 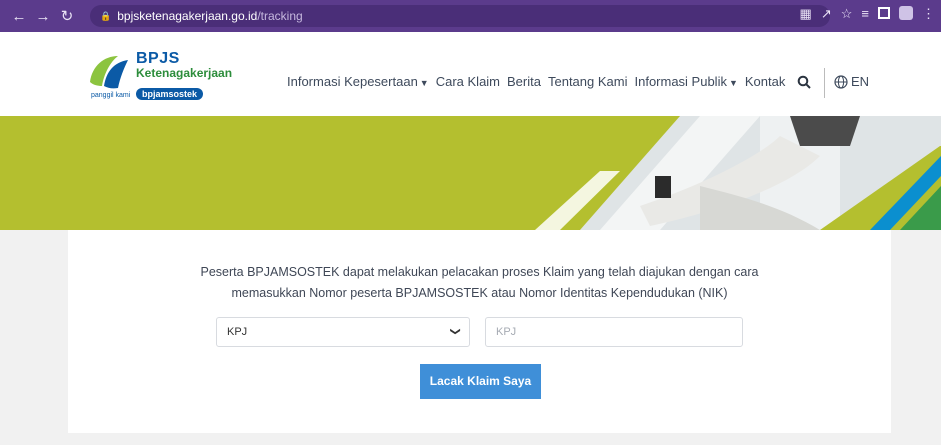 I want to click on nav-divider, so click(x=824, y=83).